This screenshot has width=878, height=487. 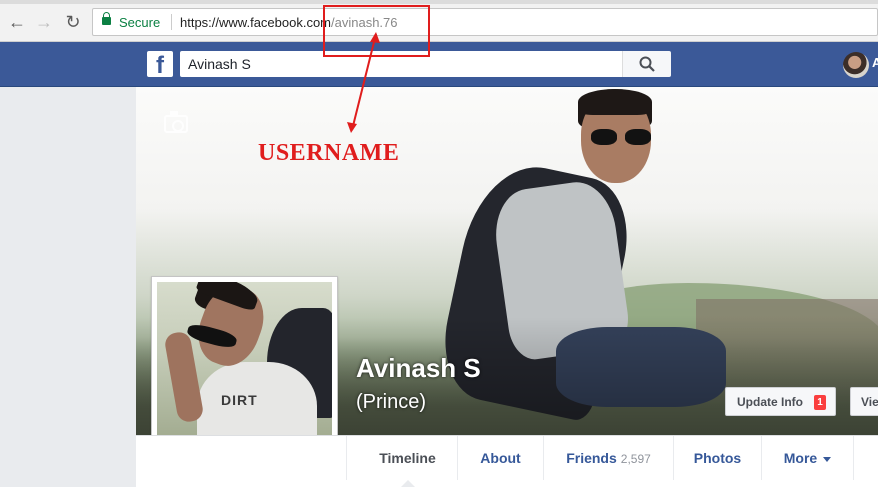 What do you see at coordinates (244, 370) in the screenshot?
I see `profile-picture-image: DIRT` at bounding box center [244, 370].